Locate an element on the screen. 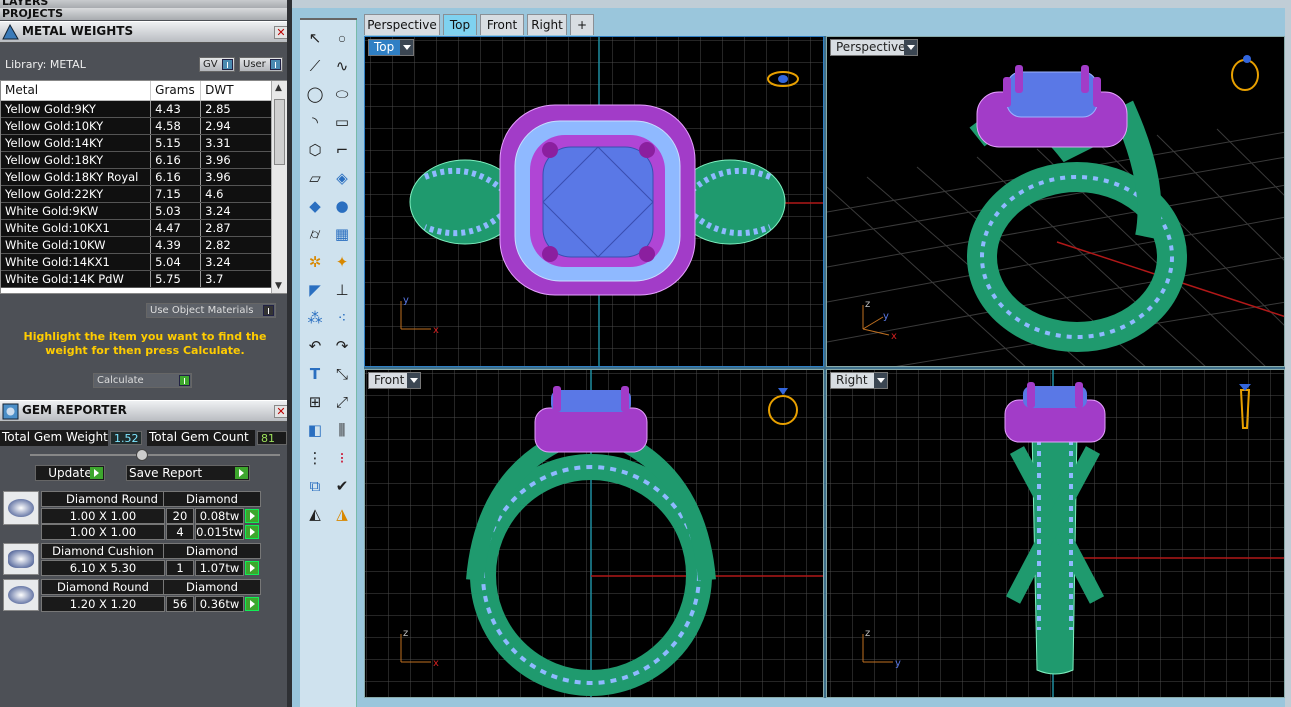 The width and height of the screenshot is (1291, 707). tab-top: Top is located at coordinates (460, 24).